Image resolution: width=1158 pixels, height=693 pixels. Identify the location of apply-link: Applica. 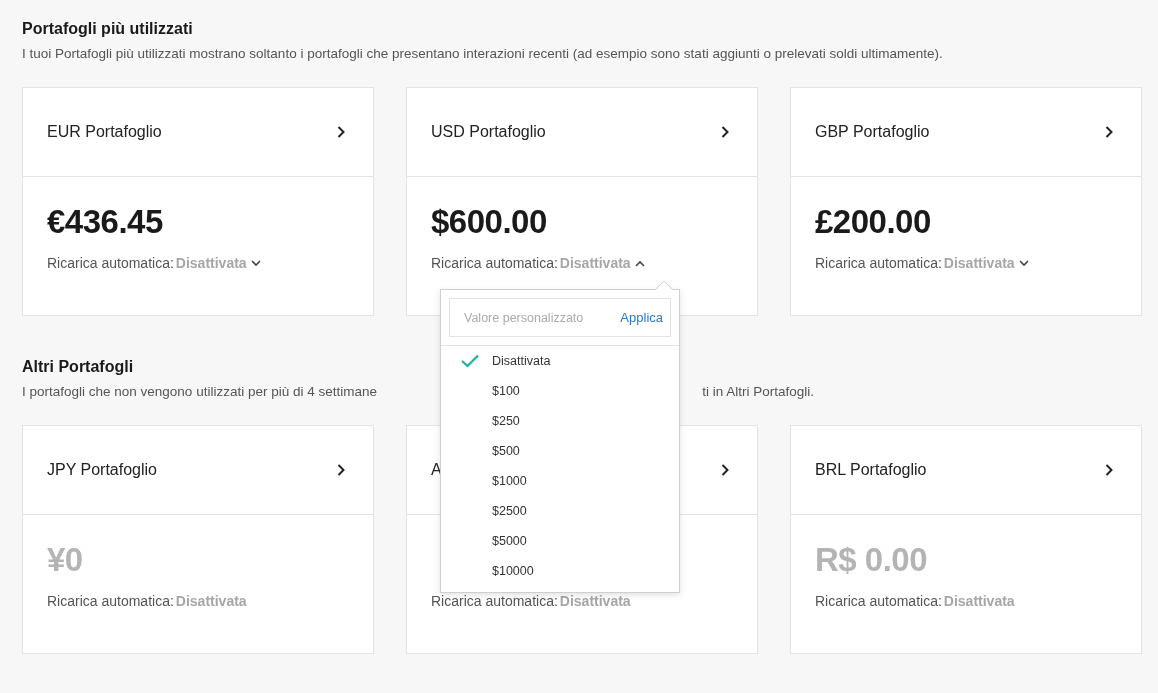
(641, 317).